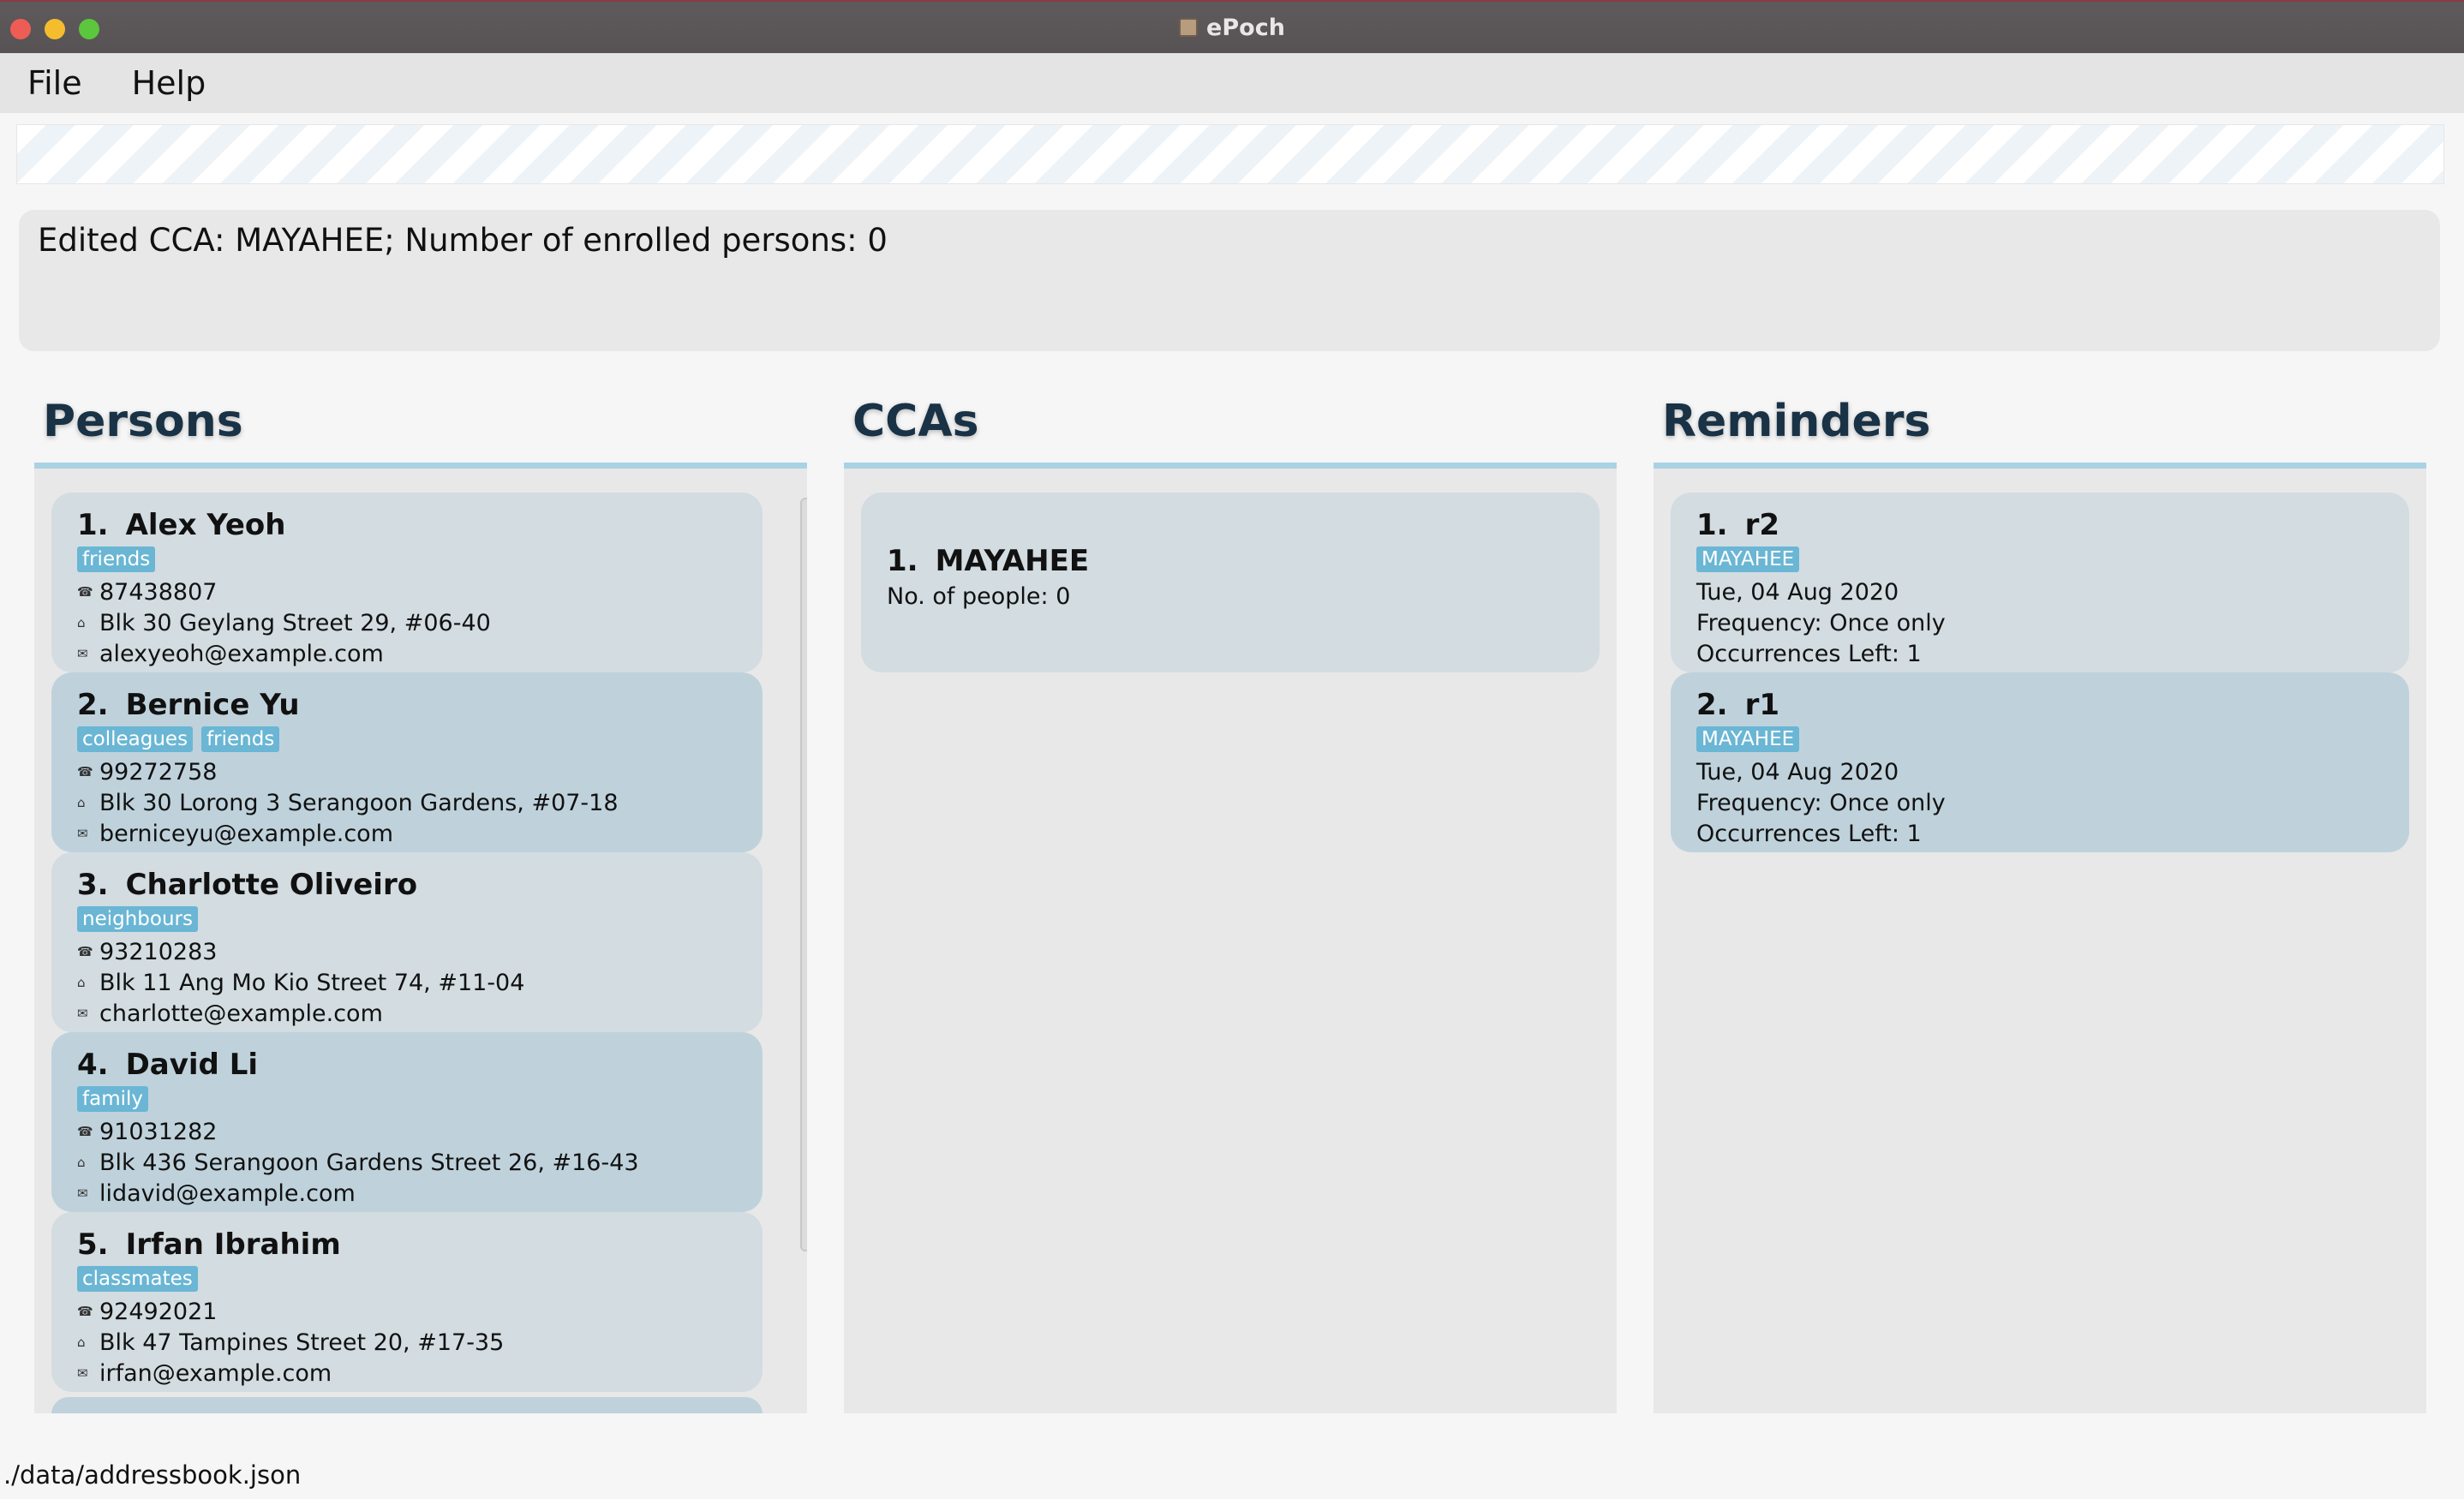  Describe the element at coordinates (215, 1373) in the screenshot. I see `person-email: irfan@example.com` at that location.